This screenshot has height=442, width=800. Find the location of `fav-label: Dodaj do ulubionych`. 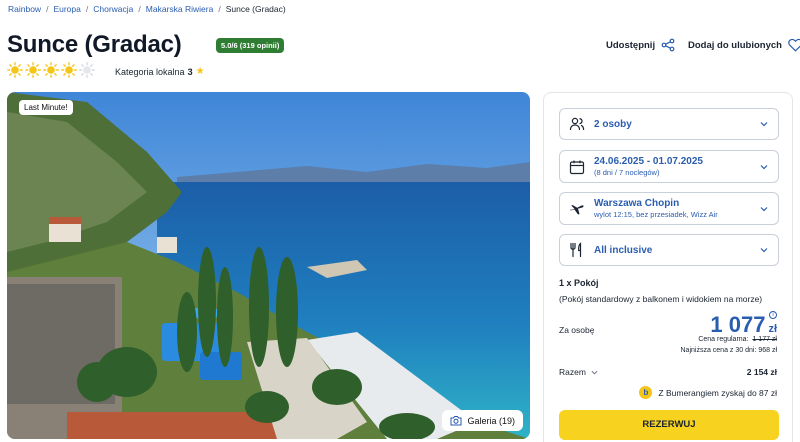

fav-label: Dodaj do ulubionych is located at coordinates (735, 45).